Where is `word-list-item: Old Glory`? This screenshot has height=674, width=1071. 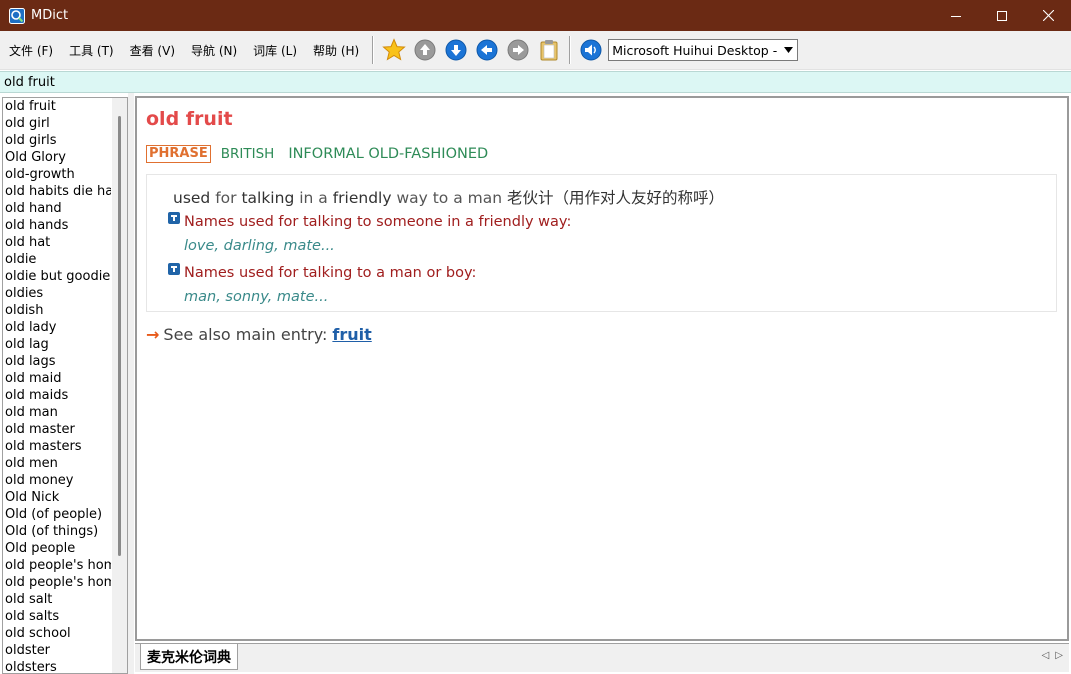
word-list-item: Old Glory is located at coordinates (57, 157).